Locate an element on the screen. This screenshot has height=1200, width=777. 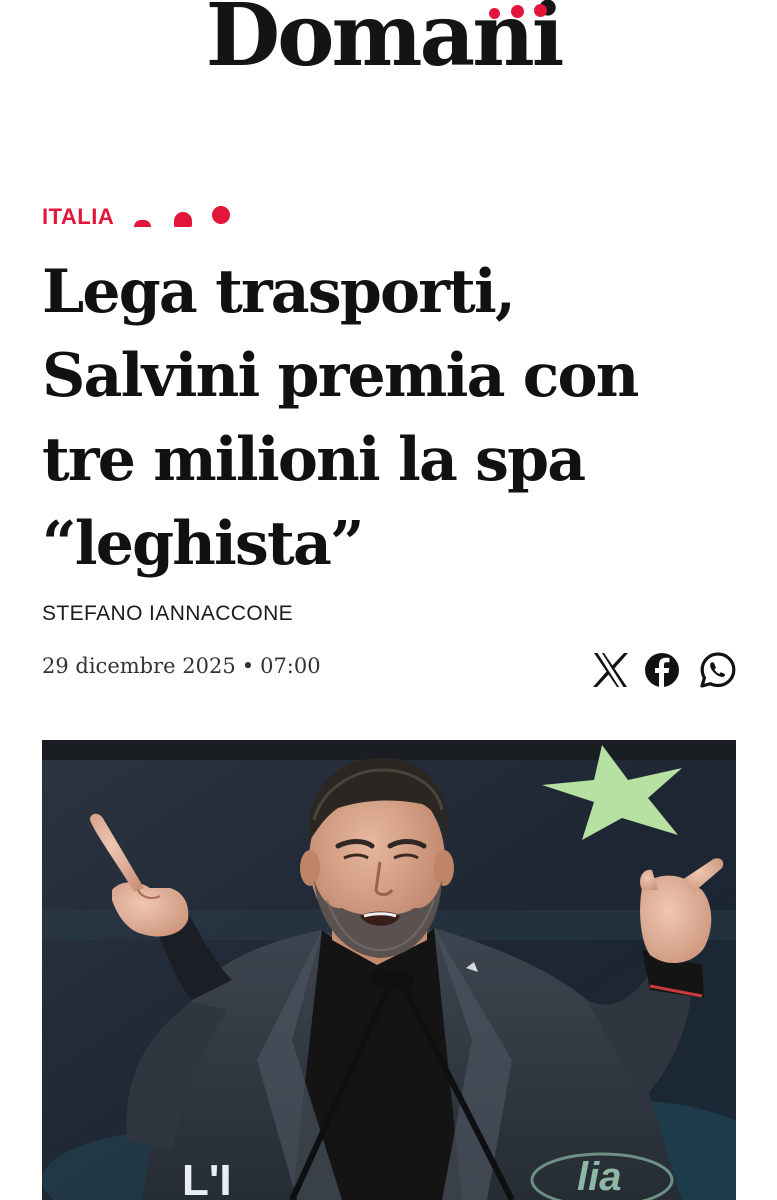
headline-line: tre milioni la spa is located at coordinates (314, 460).